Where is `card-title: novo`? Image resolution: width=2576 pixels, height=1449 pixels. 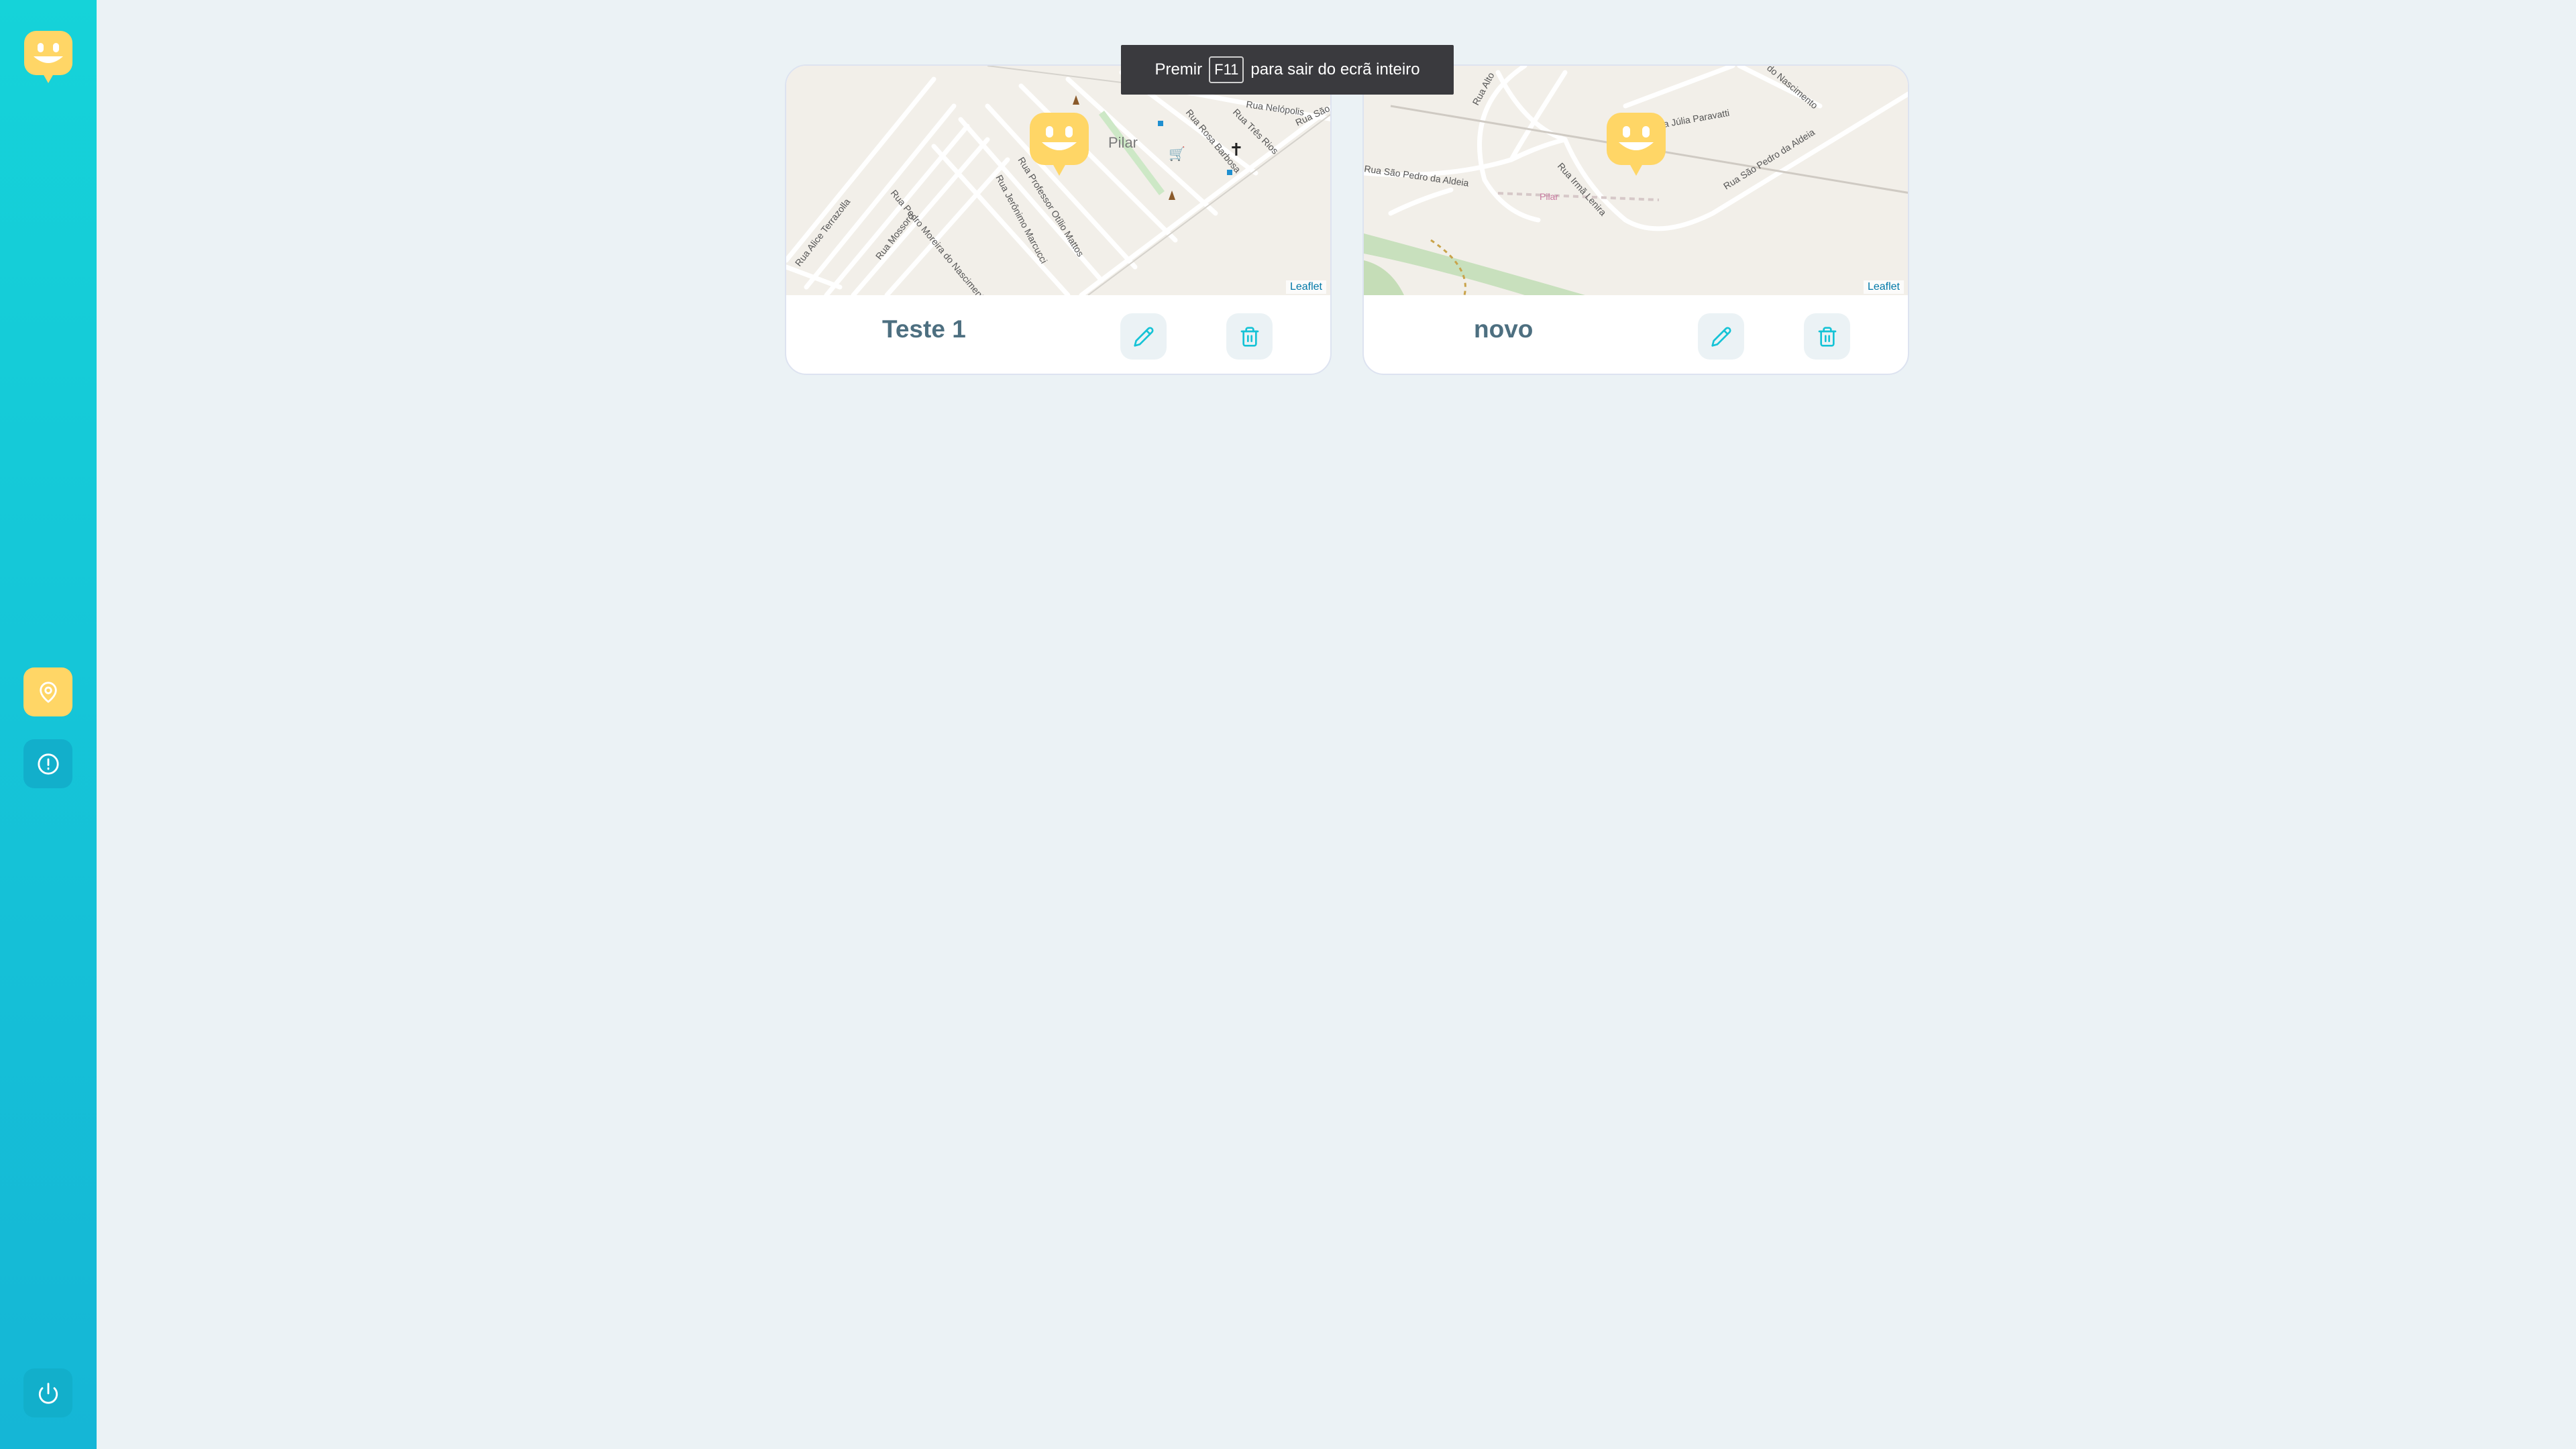 card-title: novo is located at coordinates (1504, 329).